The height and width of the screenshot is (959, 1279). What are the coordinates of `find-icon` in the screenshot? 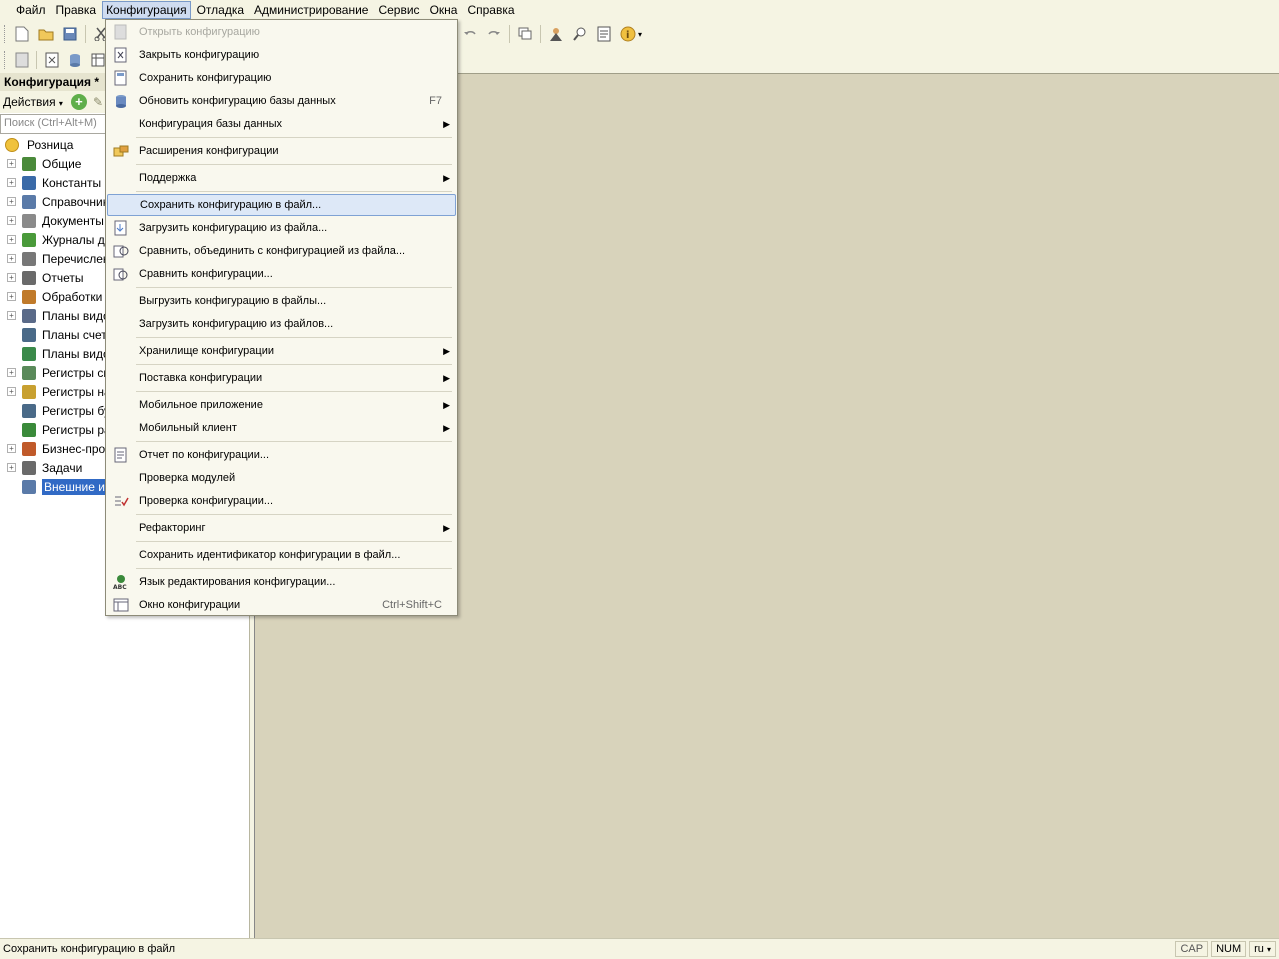 It's located at (580, 34).